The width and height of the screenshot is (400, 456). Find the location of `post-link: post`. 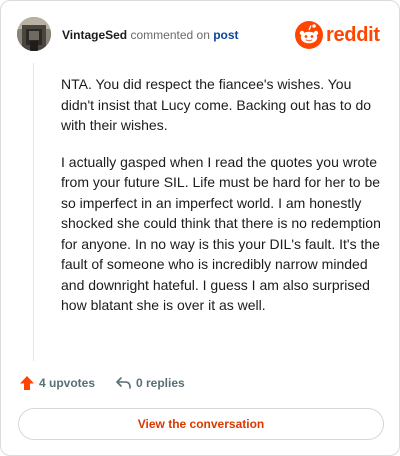

post-link: post is located at coordinates (225, 35).